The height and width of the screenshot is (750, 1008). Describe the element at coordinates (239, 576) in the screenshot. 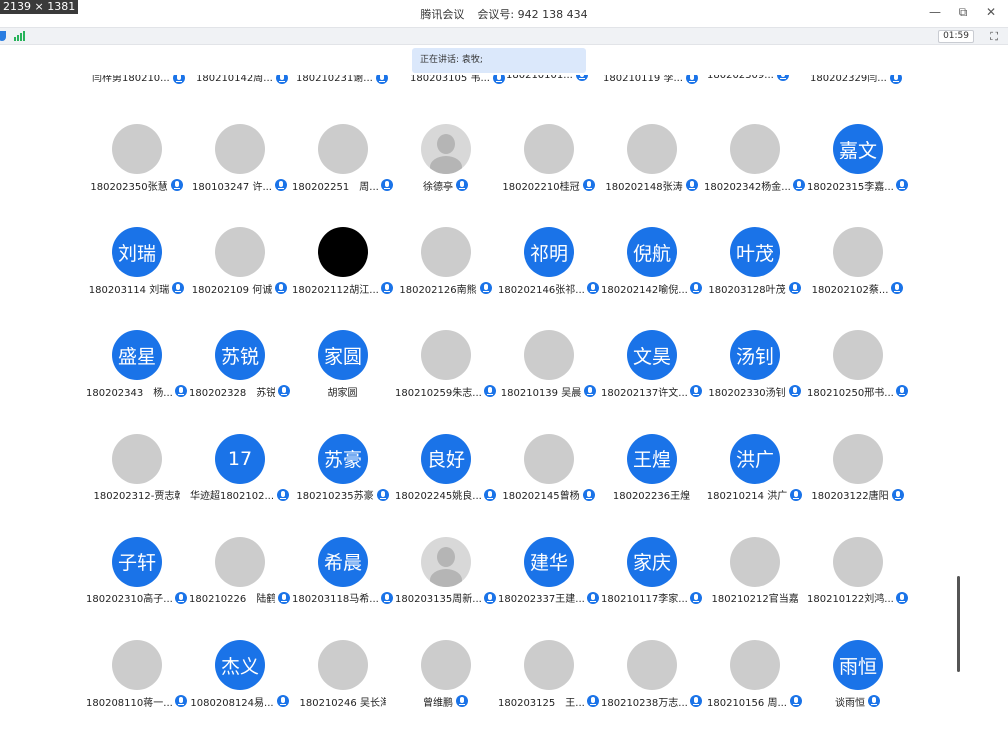

I see `participant-tile: 180210226 陆鹤` at that location.